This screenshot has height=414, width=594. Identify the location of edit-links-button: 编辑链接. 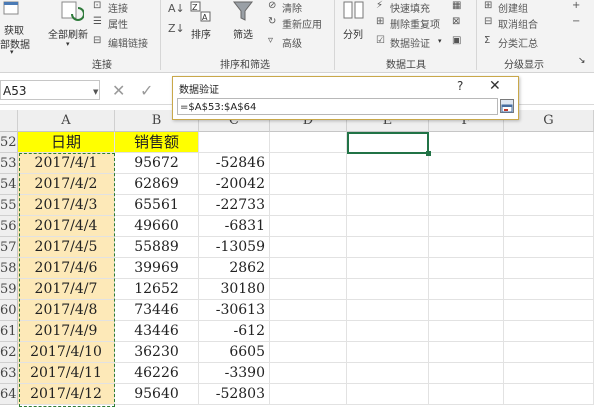
(128, 42).